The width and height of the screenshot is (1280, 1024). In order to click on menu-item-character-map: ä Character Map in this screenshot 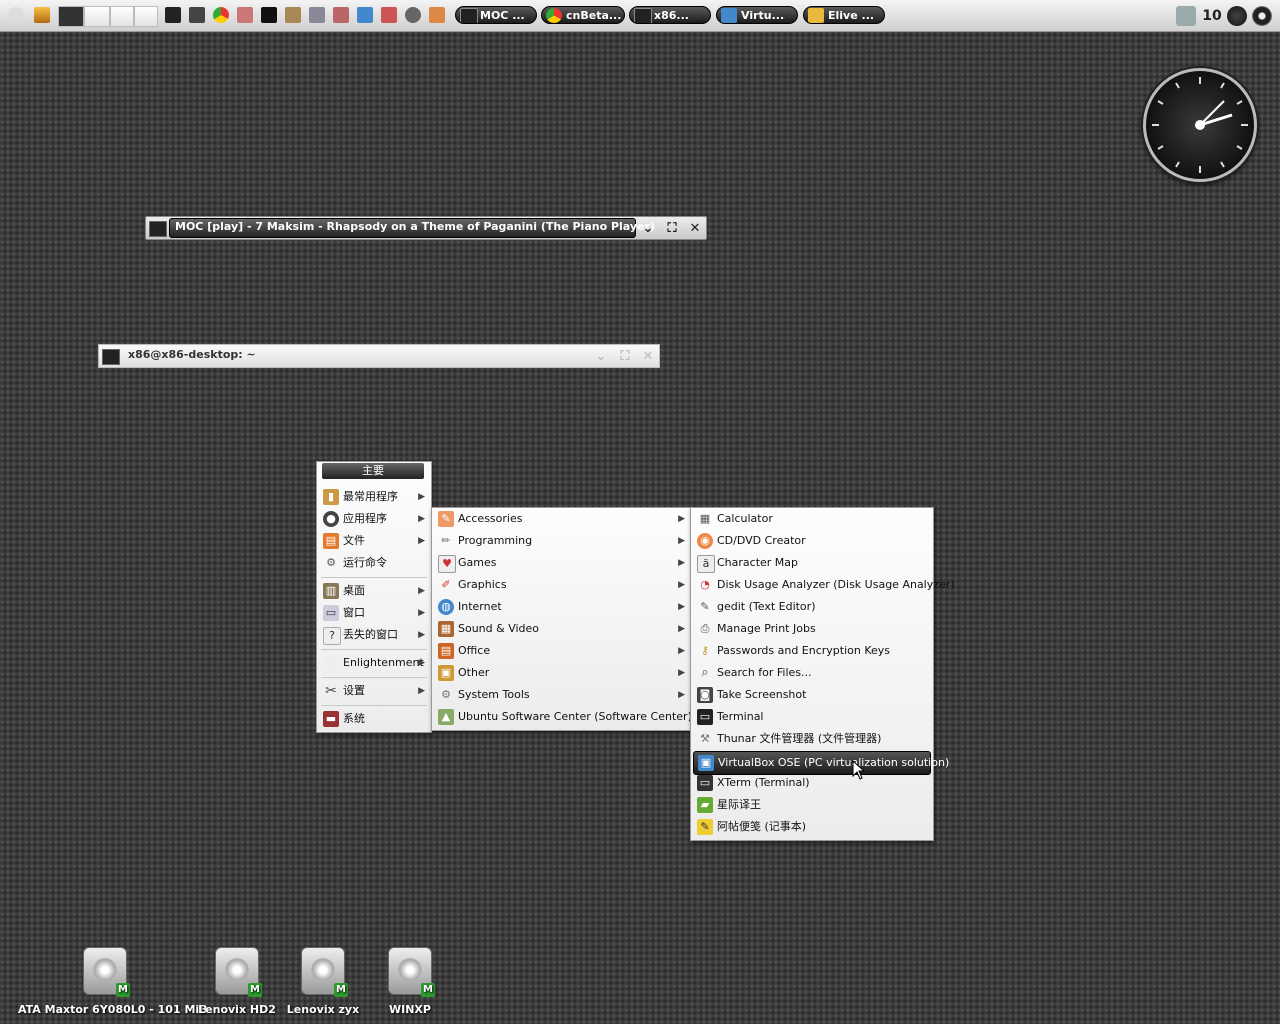, I will do `click(812, 563)`.